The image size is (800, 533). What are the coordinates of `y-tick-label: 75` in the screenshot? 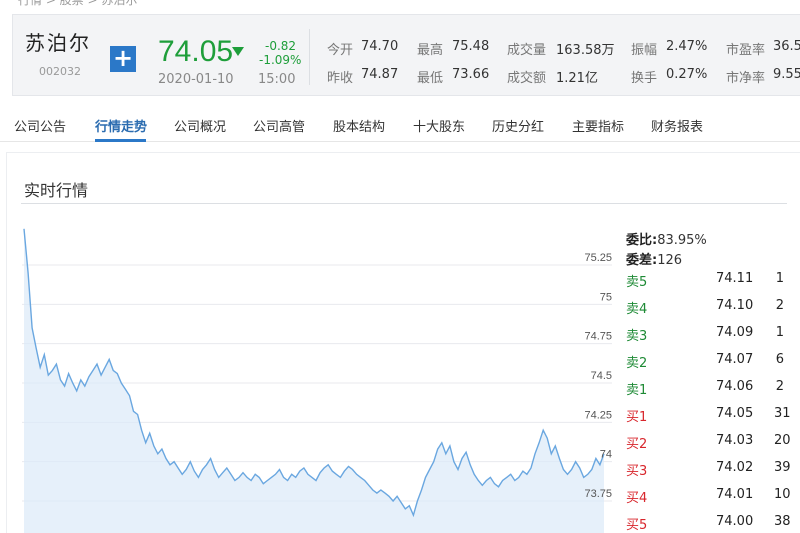 It's located at (606, 297).